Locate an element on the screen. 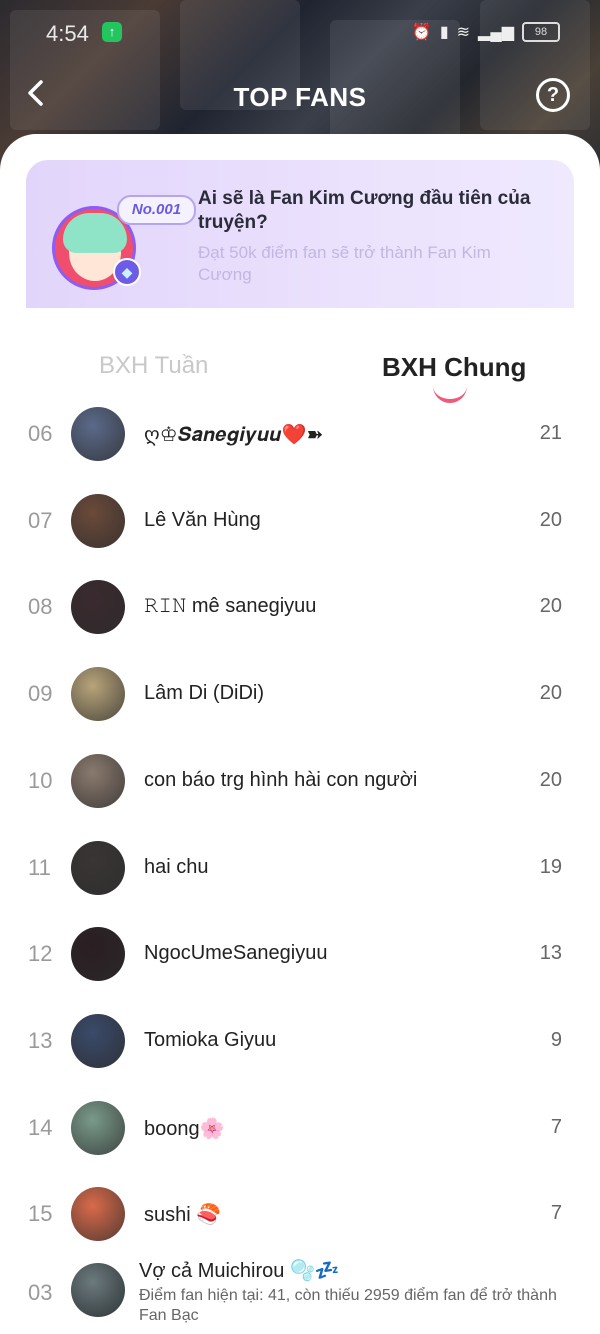  user-name: Vợ cả Muichirou 🫧💤 is located at coordinates (239, 1271).